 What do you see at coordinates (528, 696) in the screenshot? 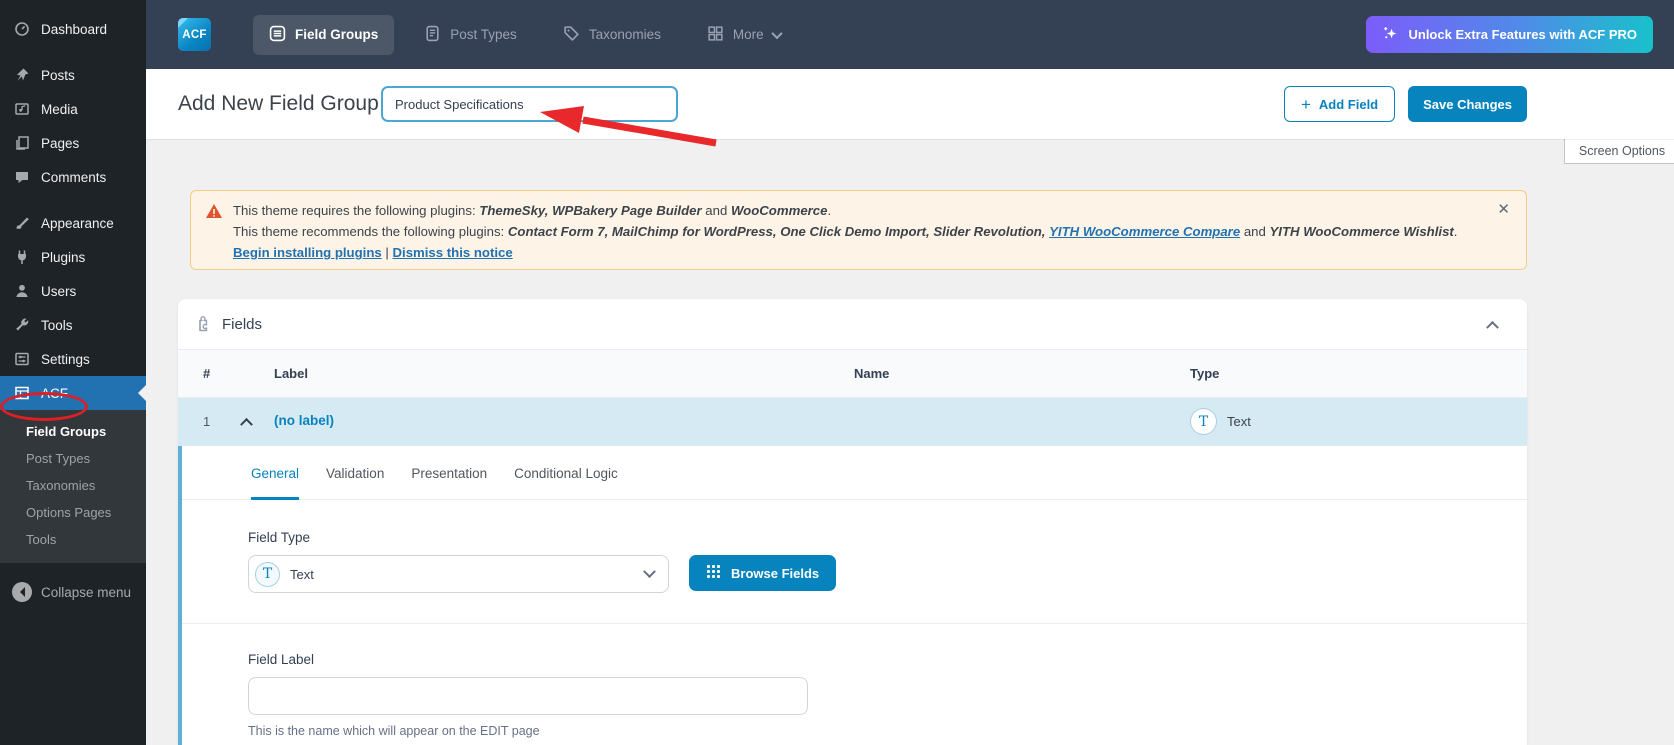
I see `field-label-input` at bounding box center [528, 696].